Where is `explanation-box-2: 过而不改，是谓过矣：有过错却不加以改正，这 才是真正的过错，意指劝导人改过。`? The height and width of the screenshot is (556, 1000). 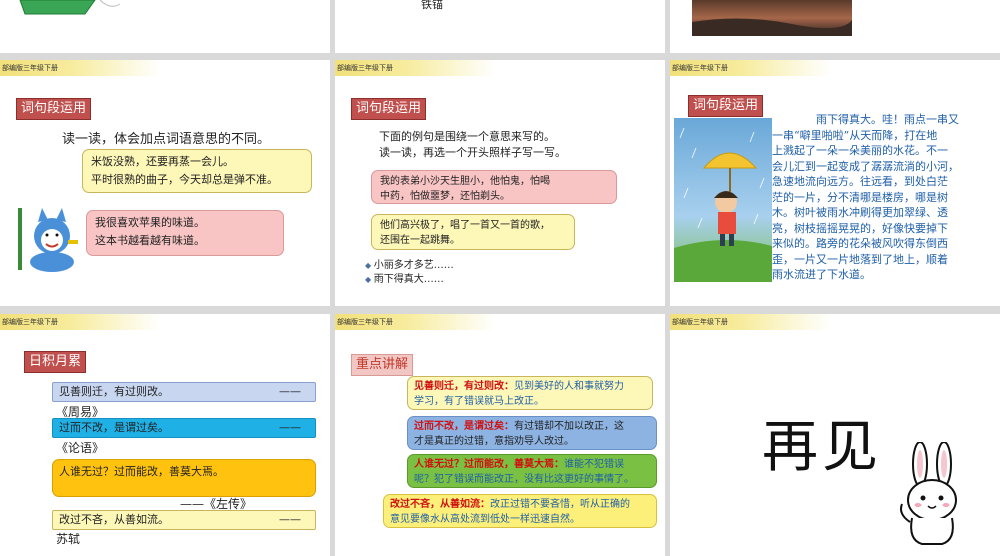
explanation-box-2: 过而不改，是谓过矣：有过错却不加以改正，这 才是真正的过错，意指劝导人改过。 is located at coordinates (532, 433).